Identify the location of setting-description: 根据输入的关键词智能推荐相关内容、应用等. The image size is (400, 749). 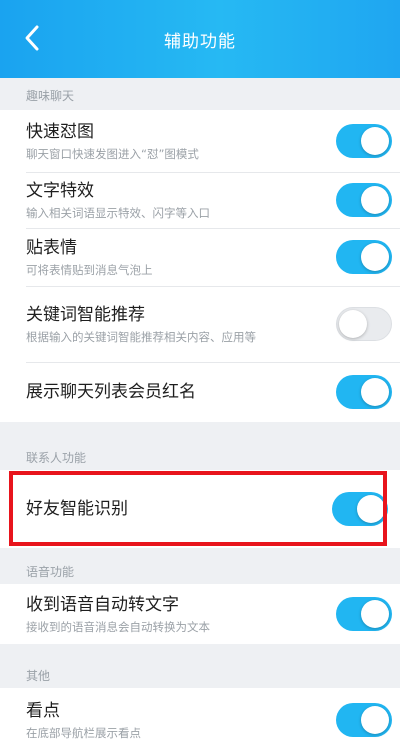
(141, 336).